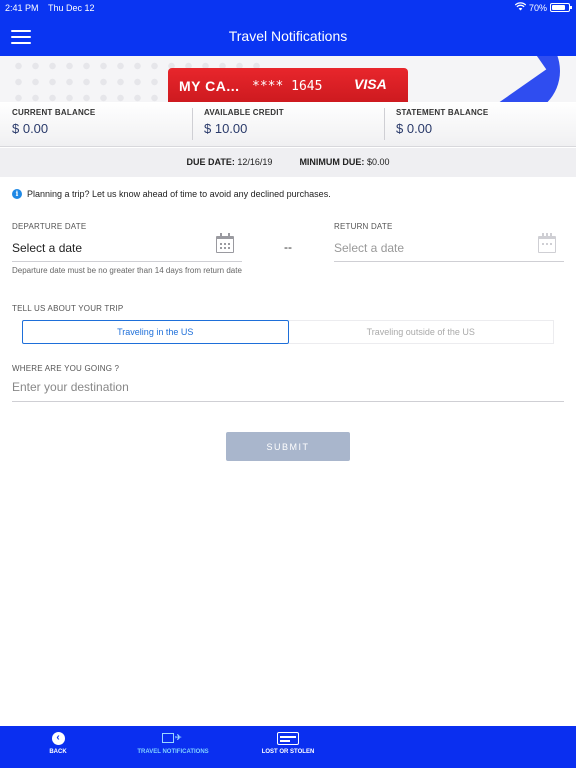 This screenshot has width=576, height=768. Describe the element at coordinates (173, 752) in the screenshot. I see `tab-travel-label: TRAVEL NOTIFICATIONS` at that location.